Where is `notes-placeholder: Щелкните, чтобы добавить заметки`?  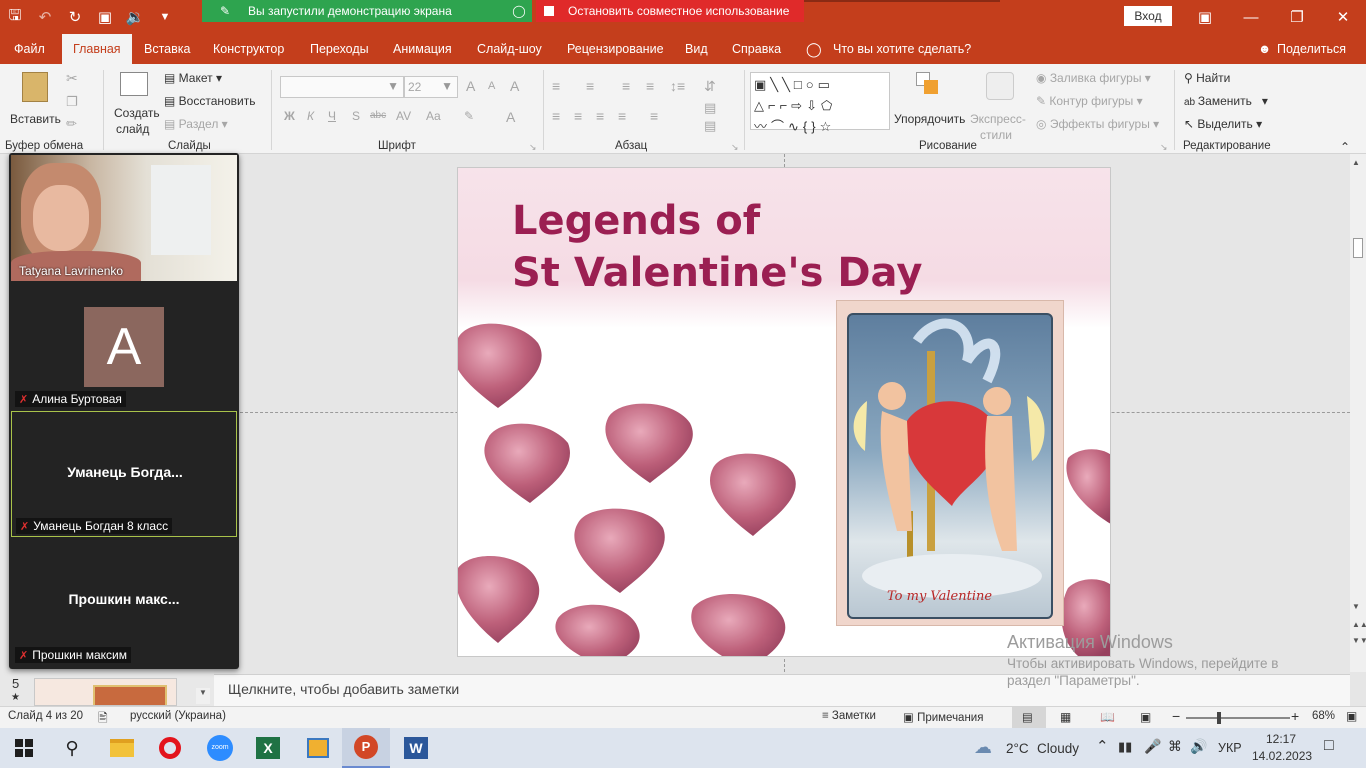
notes-placeholder: Щелкните, чтобы добавить заметки is located at coordinates (343, 689).